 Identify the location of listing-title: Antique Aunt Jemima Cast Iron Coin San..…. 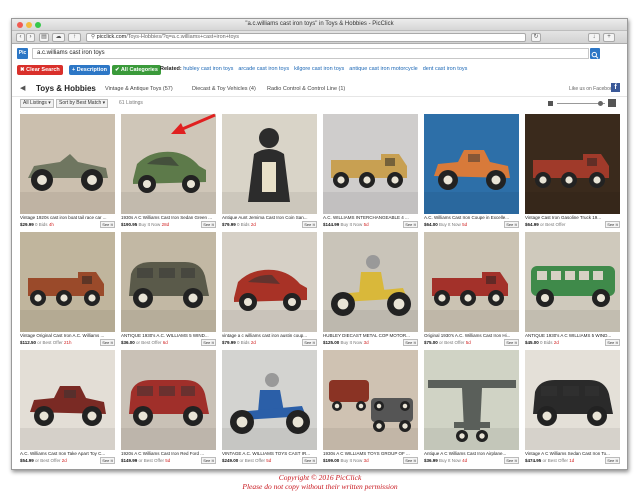
(269, 217).